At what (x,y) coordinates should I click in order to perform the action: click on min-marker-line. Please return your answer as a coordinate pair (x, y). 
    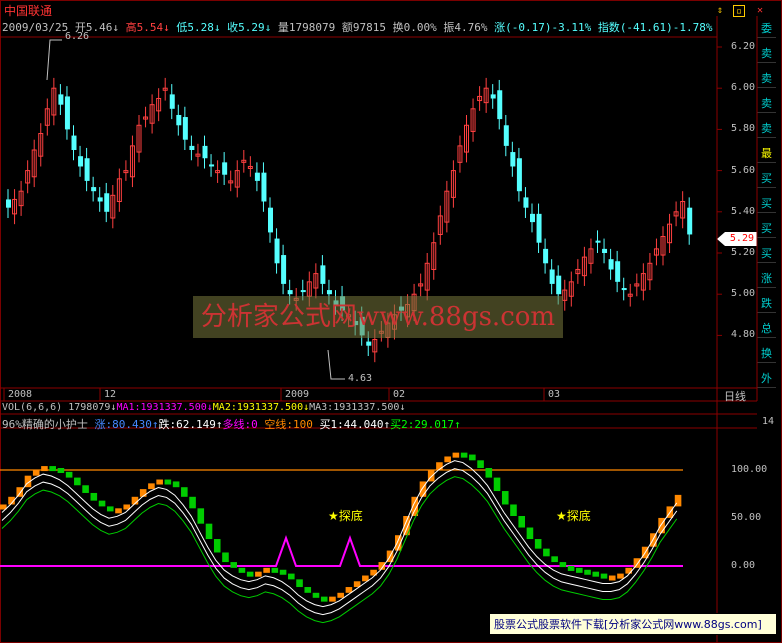
    Looking at the image, I should click on (336, 364).